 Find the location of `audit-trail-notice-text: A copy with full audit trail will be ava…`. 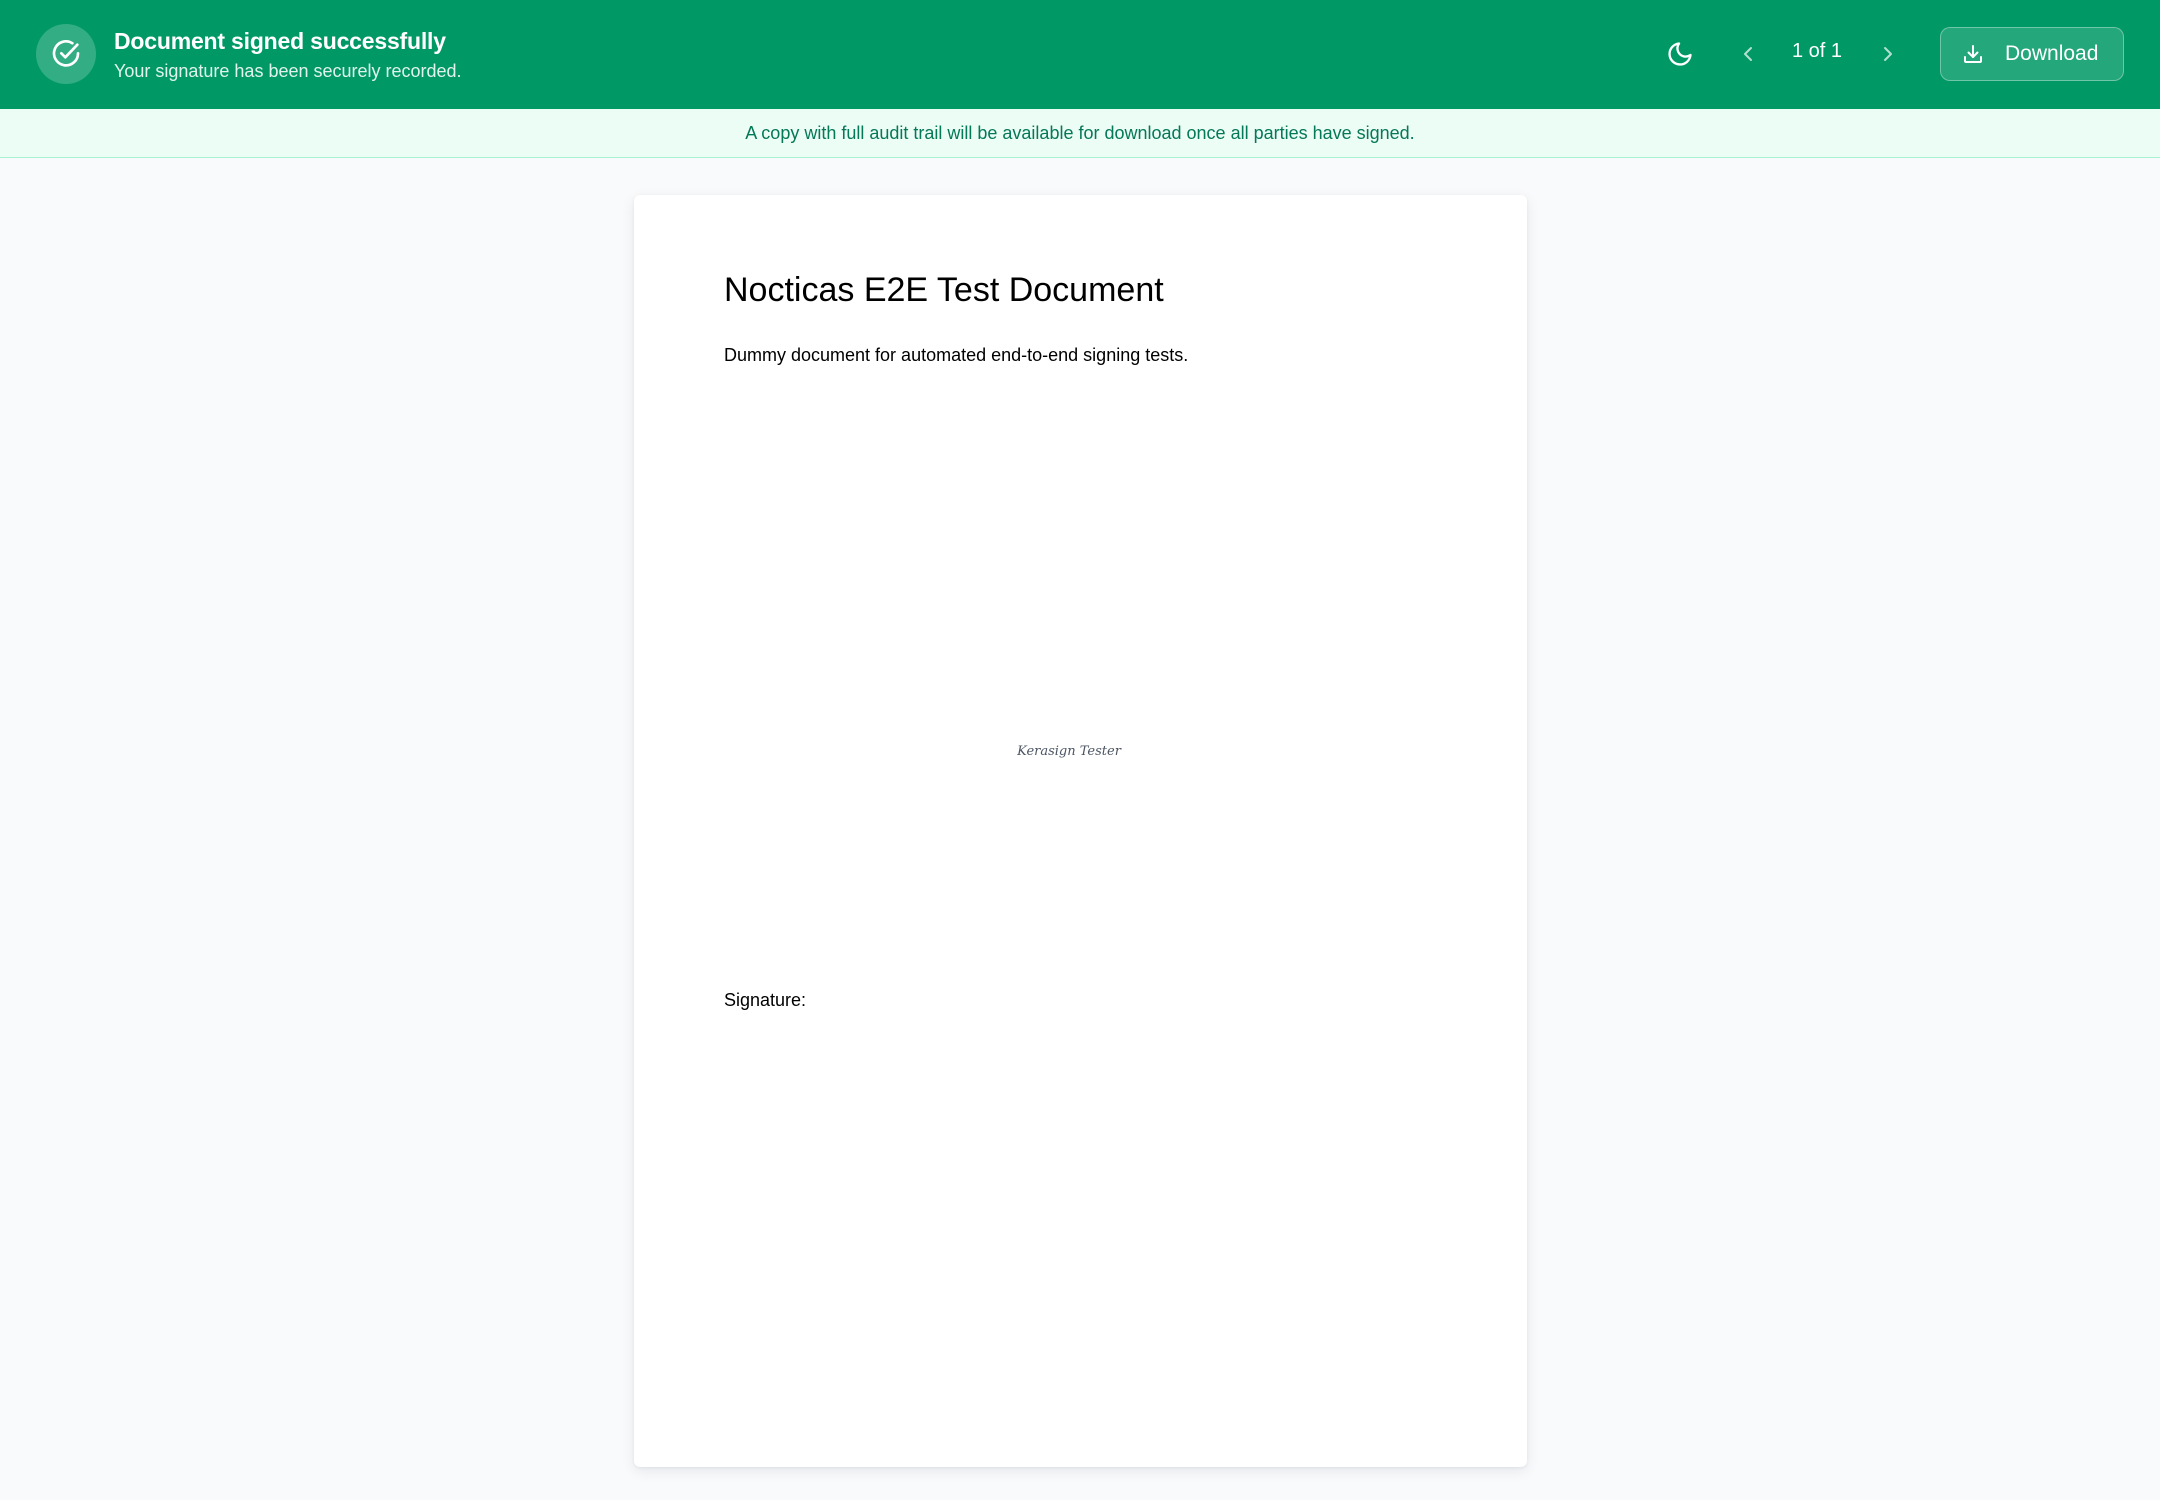

audit-trail-notice-text: A copy with full audit trail will be ava… is located at coordinates (1080, 132).